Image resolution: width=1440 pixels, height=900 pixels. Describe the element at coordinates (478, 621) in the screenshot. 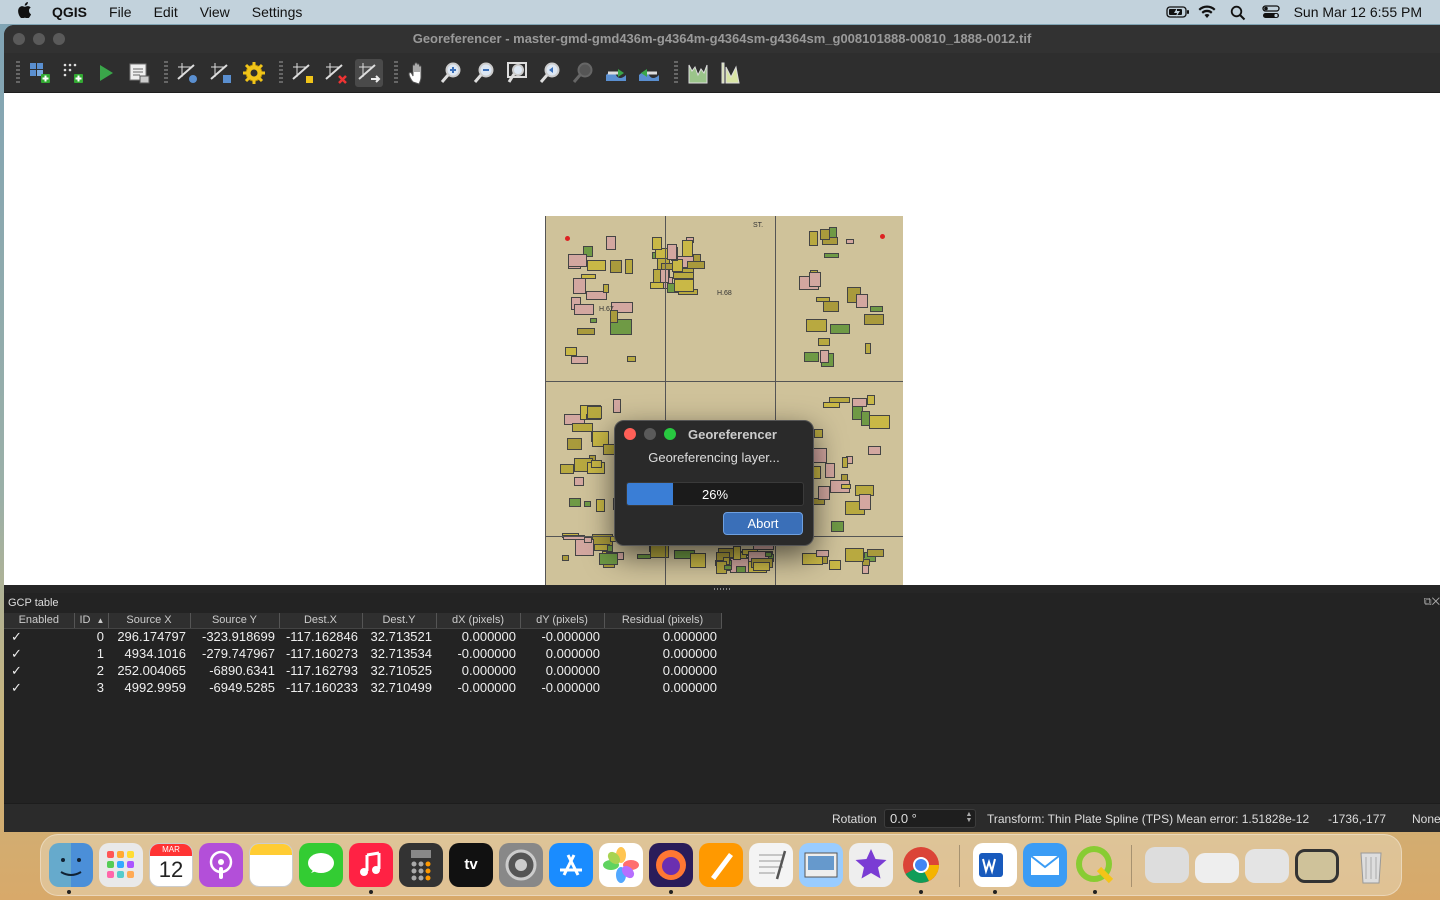

I see `col-dx: dX (pixels)` at that location.